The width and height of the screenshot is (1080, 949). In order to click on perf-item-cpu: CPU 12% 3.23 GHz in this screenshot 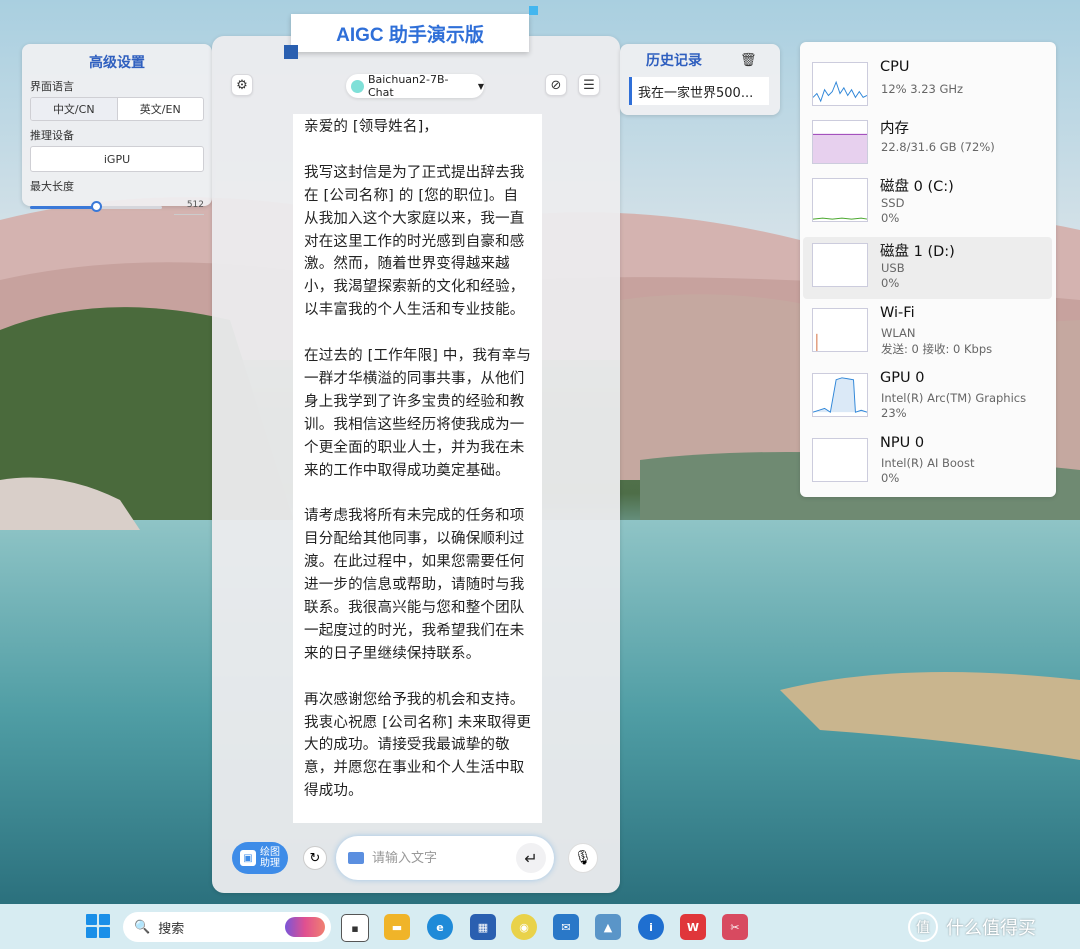, I will do `click(927, 87)`.